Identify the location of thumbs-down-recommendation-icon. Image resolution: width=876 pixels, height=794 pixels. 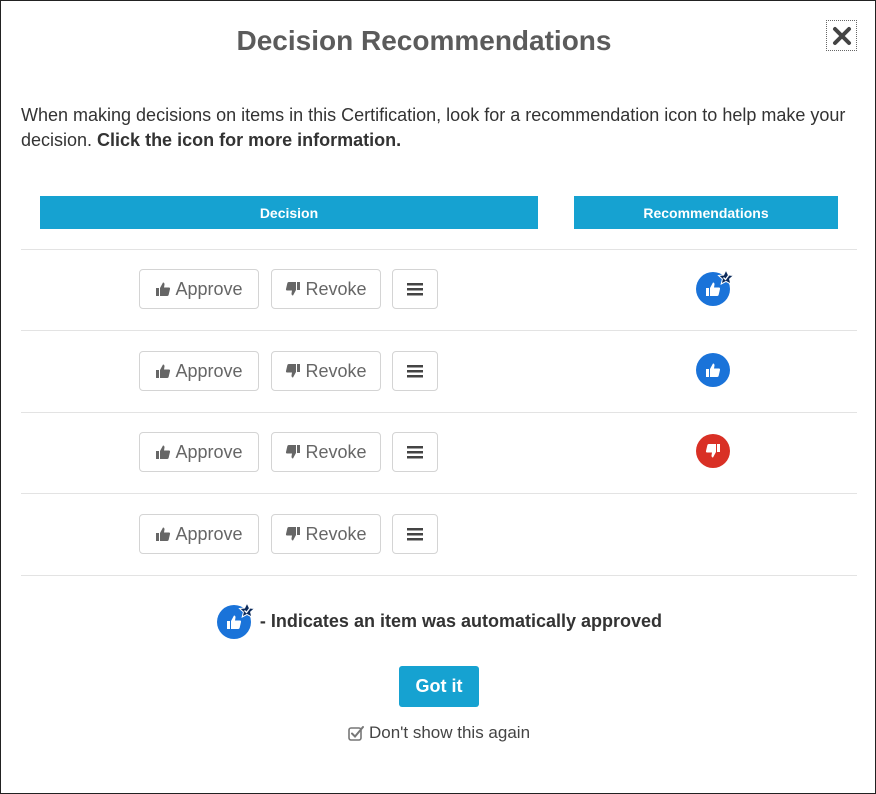
(713, 451).